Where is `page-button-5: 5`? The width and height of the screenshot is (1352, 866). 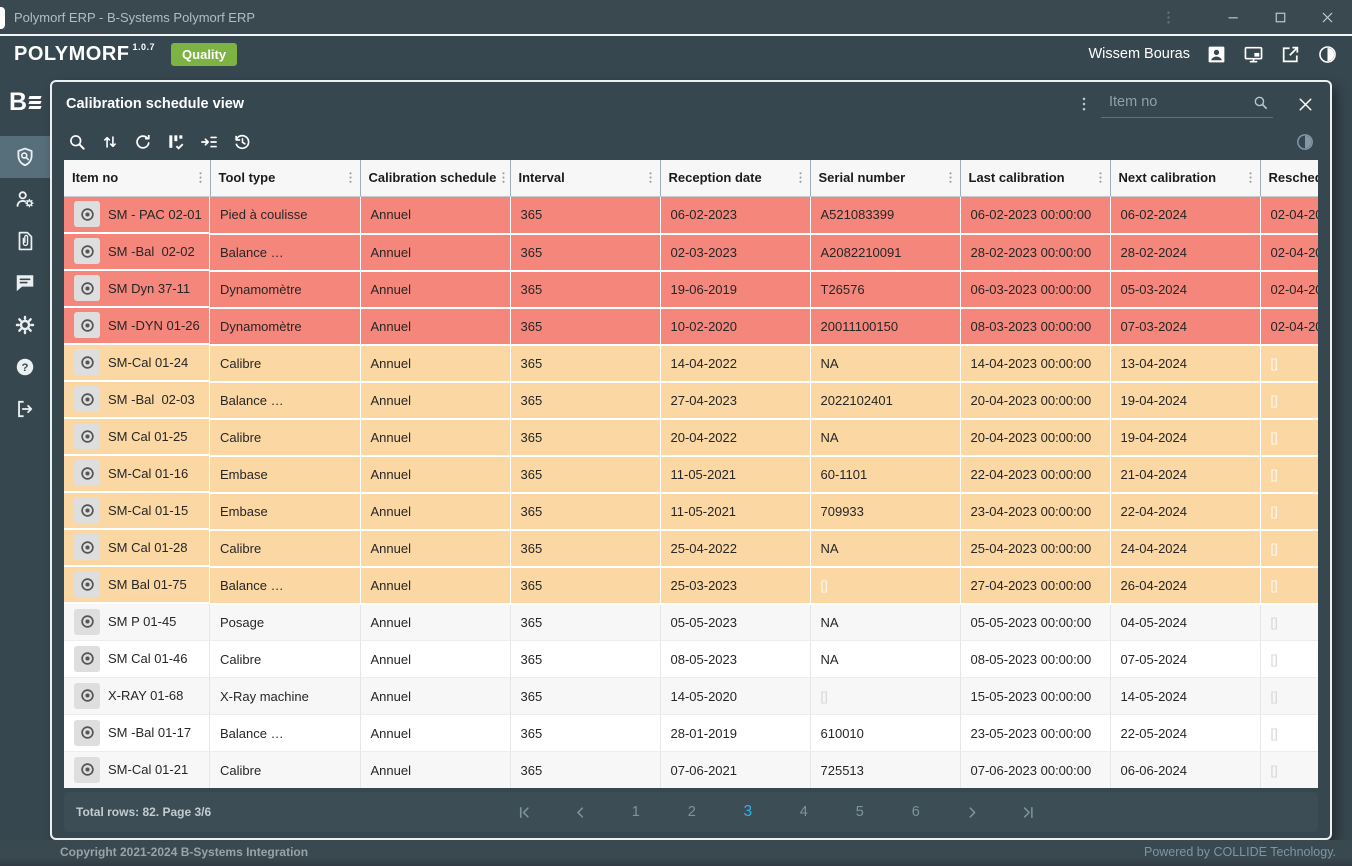
page-button-5: 5 is located at coordinates (860, 812).